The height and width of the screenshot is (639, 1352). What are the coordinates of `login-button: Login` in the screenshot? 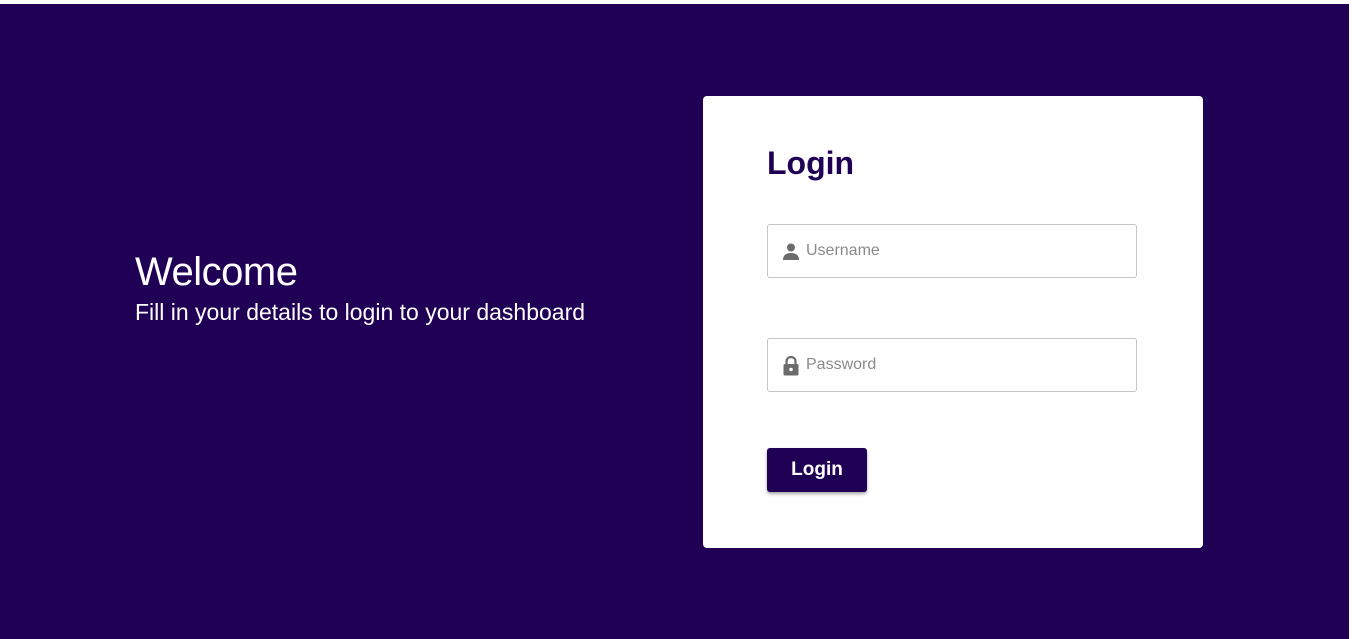 It's located at (817, 470).